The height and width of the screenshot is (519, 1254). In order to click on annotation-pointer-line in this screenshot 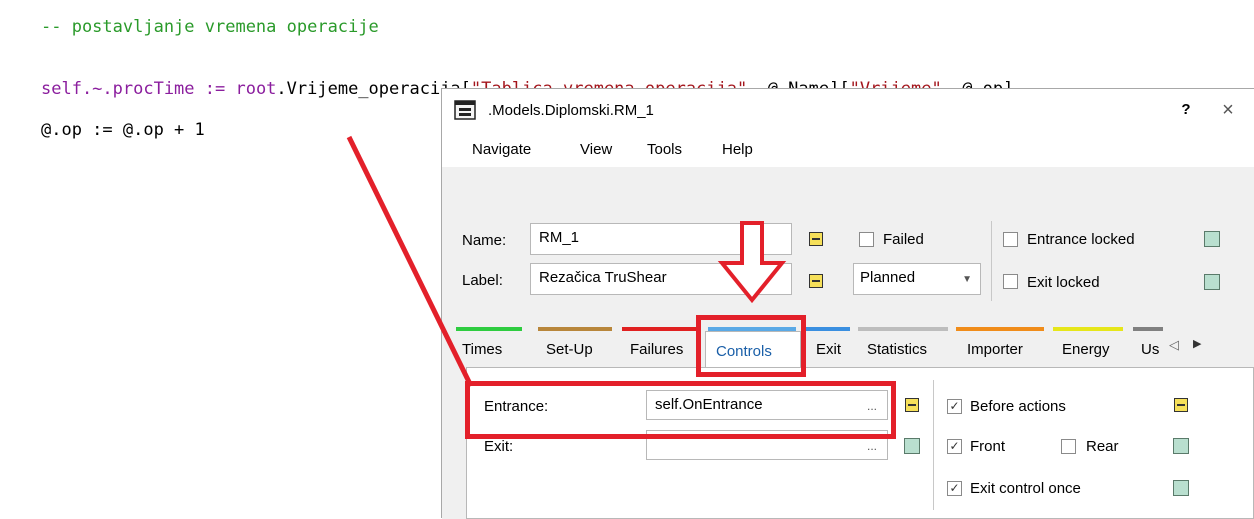, I will do `click(410, 261)`.